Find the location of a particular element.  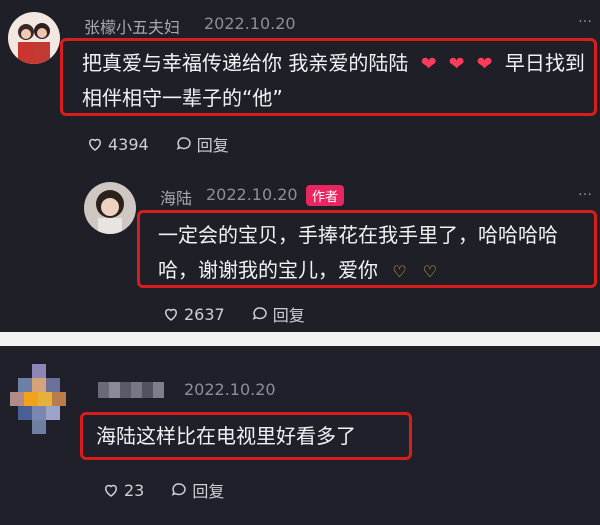

comment-text-line-2: 哈，谢谢我的宝儿，爱你 ♡ ♡ is located at coordinates (301, 271).